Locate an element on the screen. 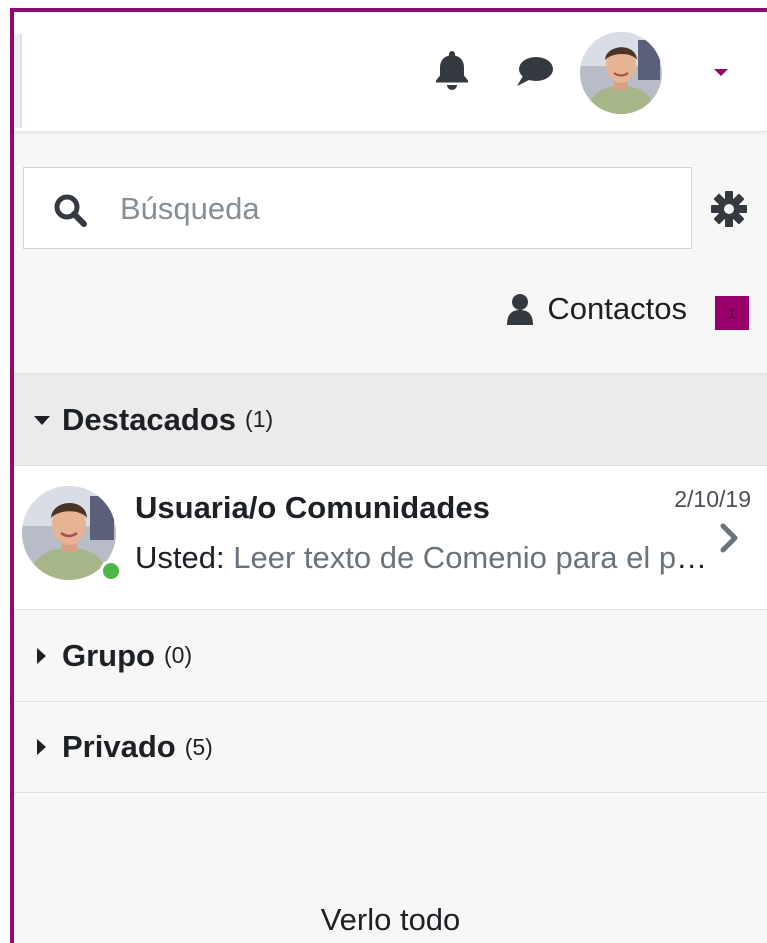 The height and width of the screenshot is (943, 767). bell-icon is located at coordinates (452, 70).